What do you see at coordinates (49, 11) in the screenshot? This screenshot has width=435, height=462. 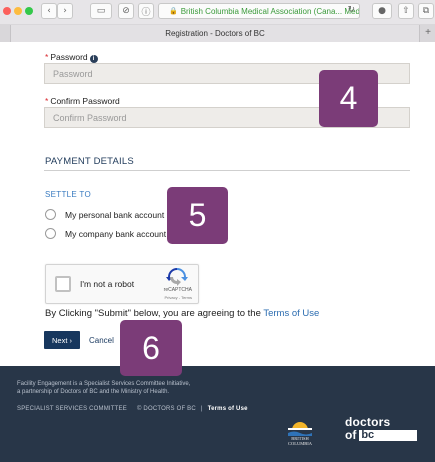 I see `back-button: ‹` at bounding box center [49, 11].